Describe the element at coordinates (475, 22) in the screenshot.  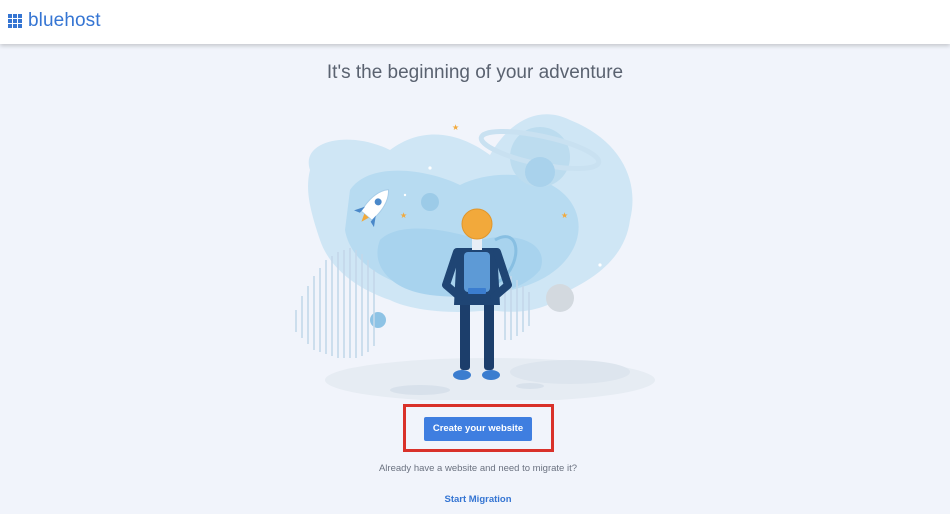
I see `top-bar: bluehost` at that location.